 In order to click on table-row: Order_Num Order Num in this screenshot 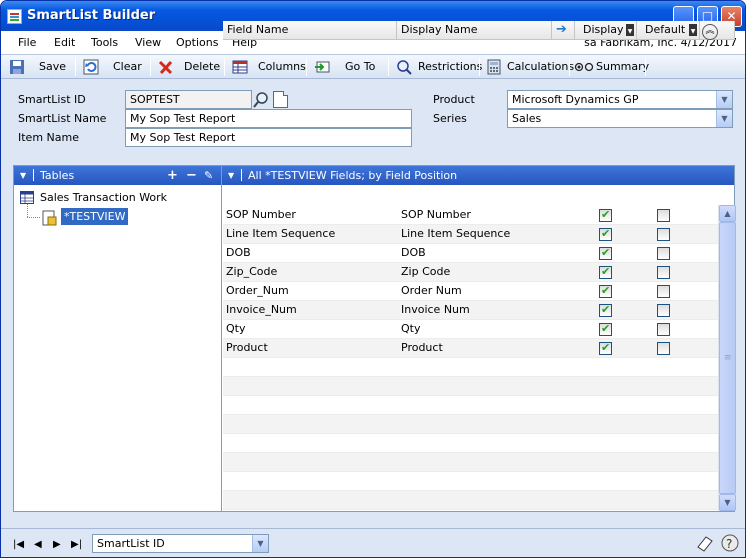, I will do `click(470, 291)`.